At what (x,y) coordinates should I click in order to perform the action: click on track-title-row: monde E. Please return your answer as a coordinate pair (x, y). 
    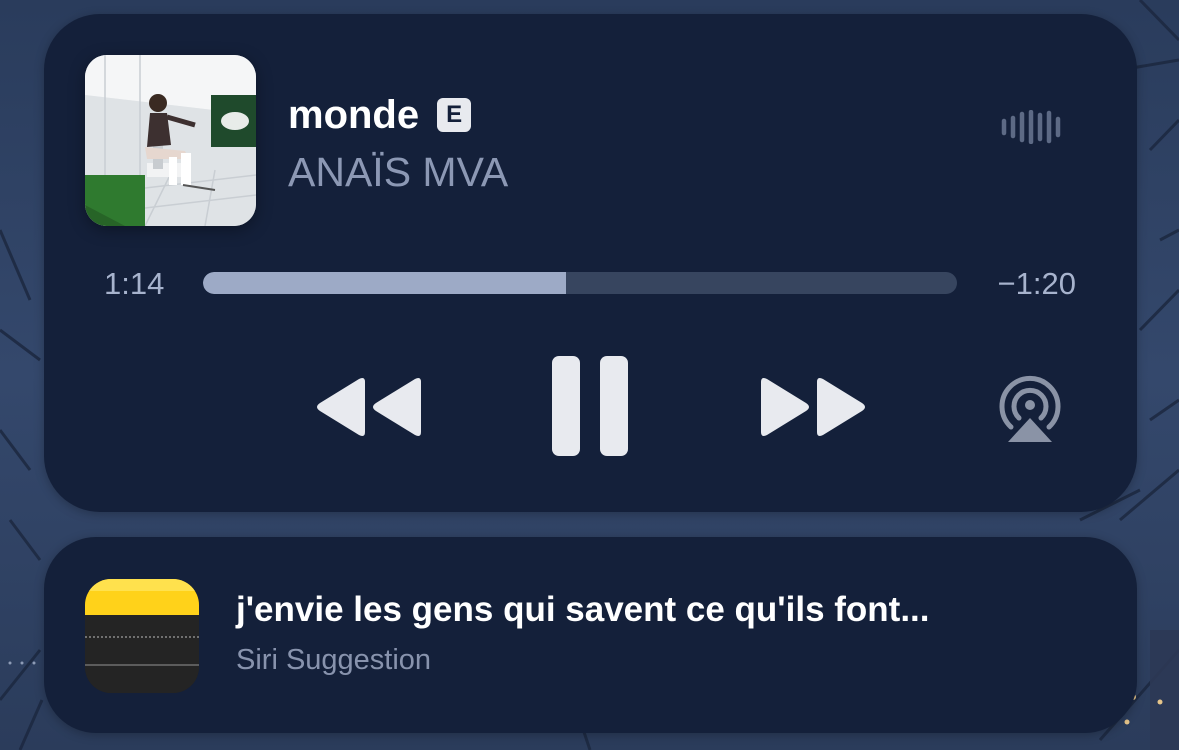
    Looking at the image, I should click on (380, 115).